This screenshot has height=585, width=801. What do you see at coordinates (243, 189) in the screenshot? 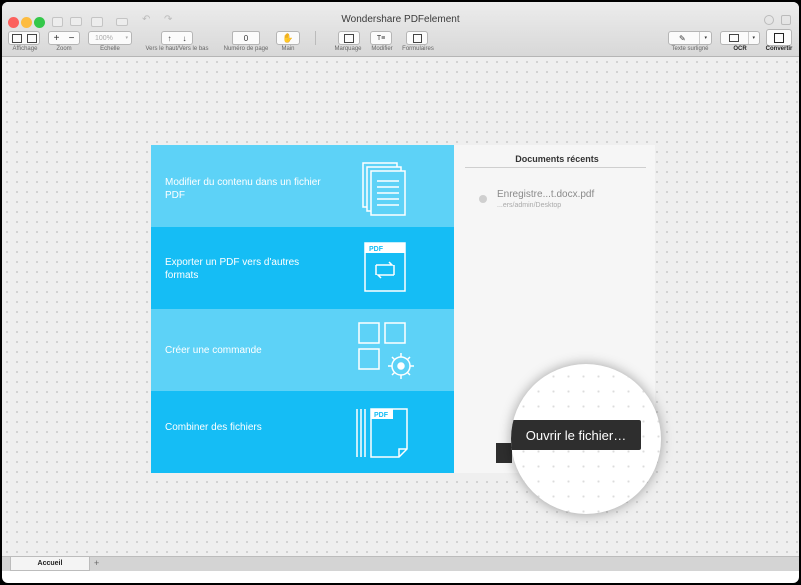
I see `action-label: Modifier du contenu dans un fichier PDF` at bounding box center [243, 189].